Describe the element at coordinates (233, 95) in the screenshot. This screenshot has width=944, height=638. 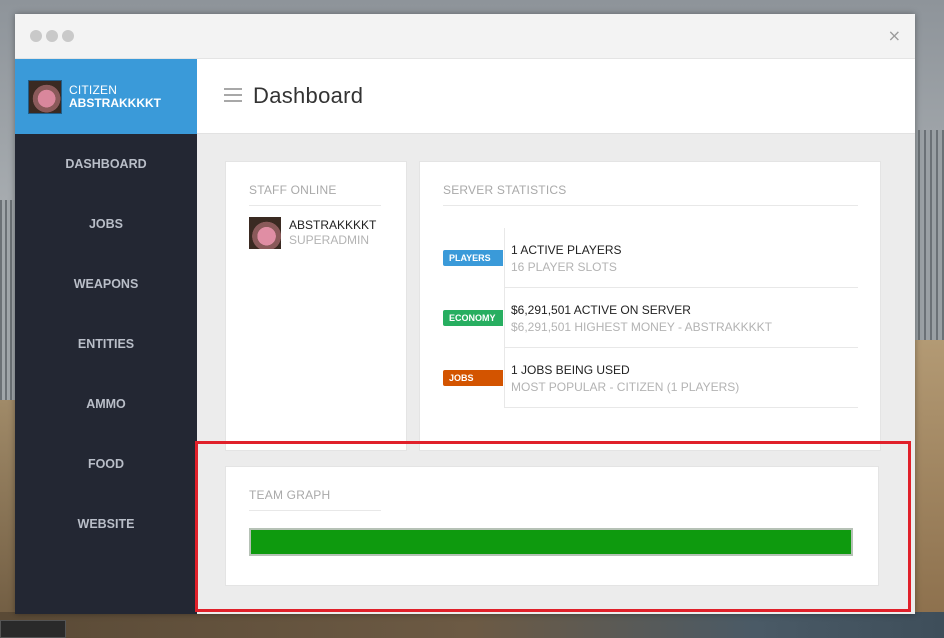
I see `menu-icon` at that location.